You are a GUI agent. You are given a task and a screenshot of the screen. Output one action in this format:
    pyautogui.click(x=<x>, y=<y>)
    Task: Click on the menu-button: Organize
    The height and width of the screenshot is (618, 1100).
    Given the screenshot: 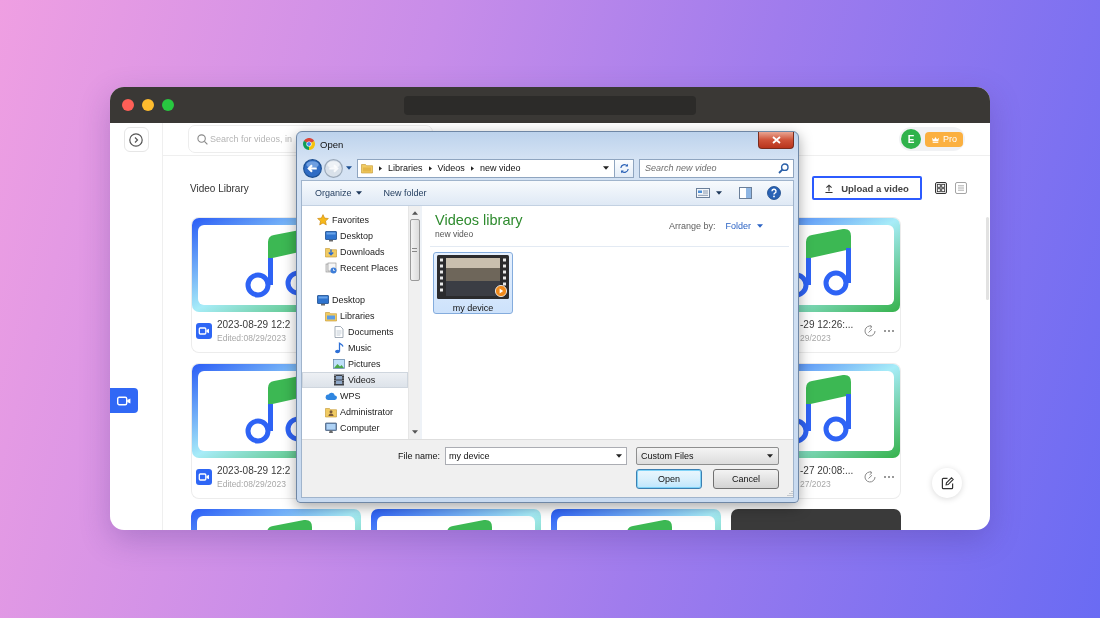 What is the action you would take?
    pyautogui.click(x=338, y=193)
    